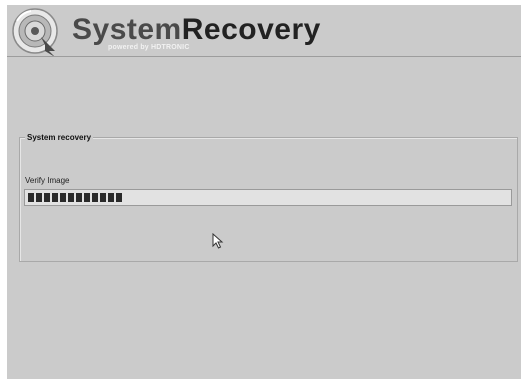  Describe the element at coordinates (75, 197) in the screenshot. I see `progress-fill` at that location.